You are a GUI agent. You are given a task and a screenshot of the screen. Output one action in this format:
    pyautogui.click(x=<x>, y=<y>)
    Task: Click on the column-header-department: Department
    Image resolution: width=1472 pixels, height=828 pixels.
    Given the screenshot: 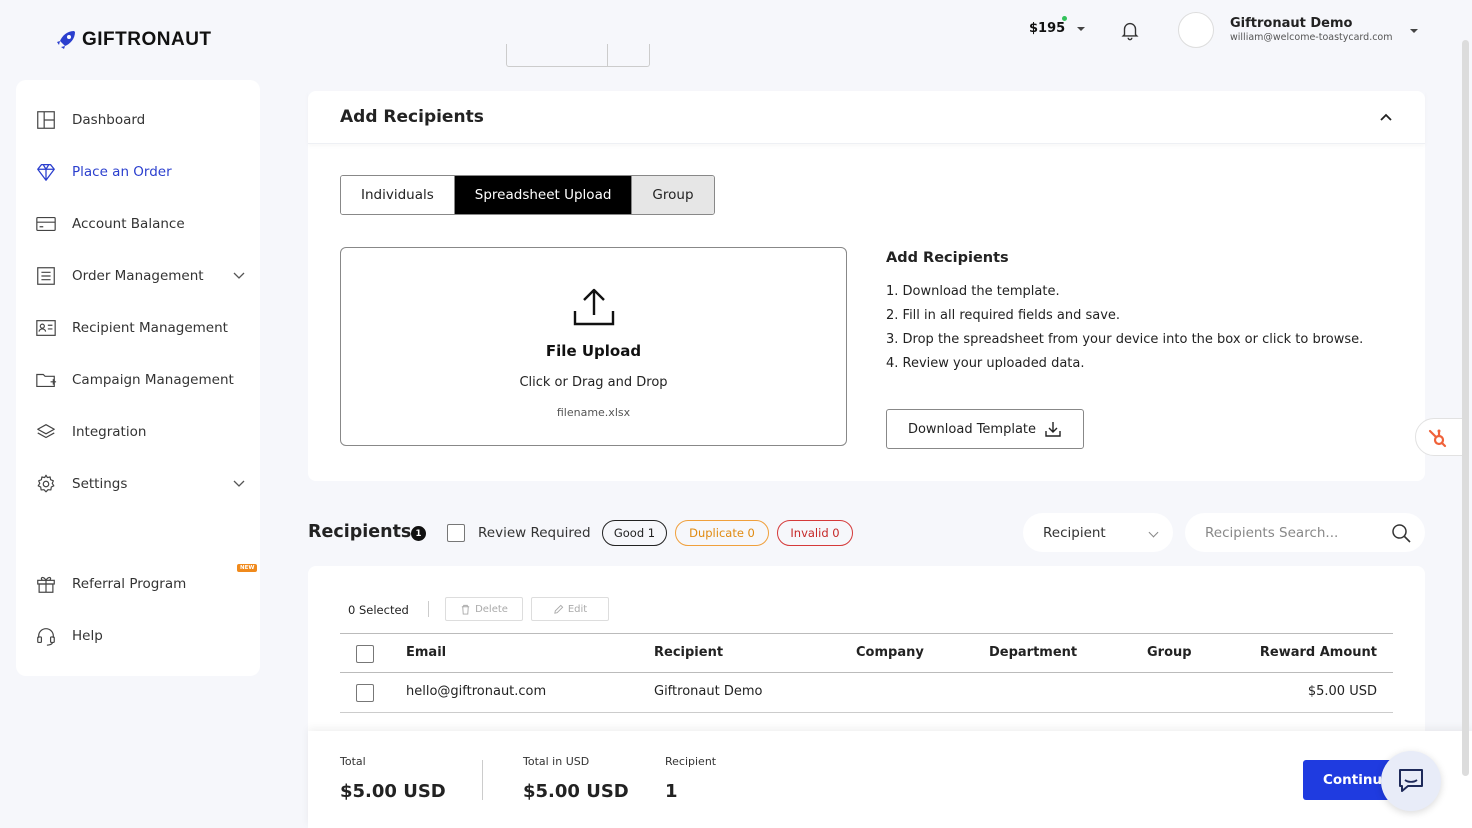 What is the action you would take?
    pyautogui.click(x=1033, y=652)
    